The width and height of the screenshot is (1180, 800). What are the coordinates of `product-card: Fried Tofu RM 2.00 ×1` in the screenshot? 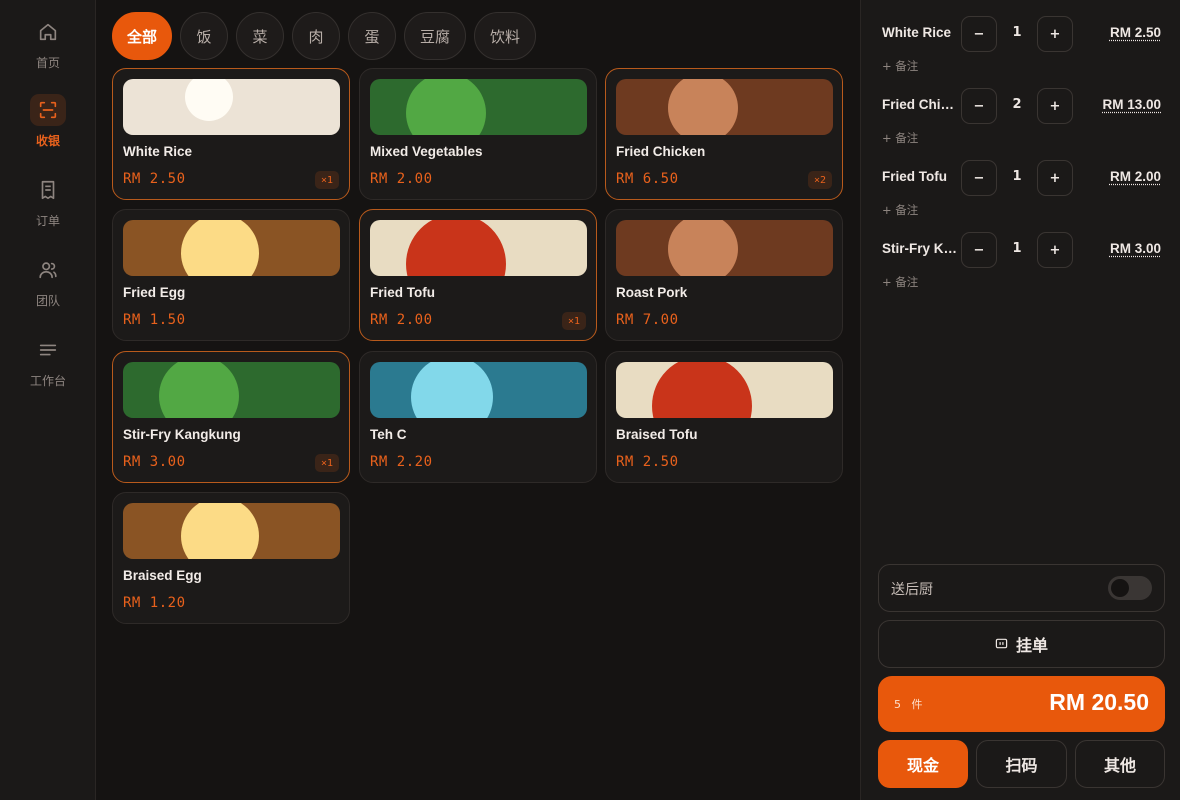 It's located at (478, 275).